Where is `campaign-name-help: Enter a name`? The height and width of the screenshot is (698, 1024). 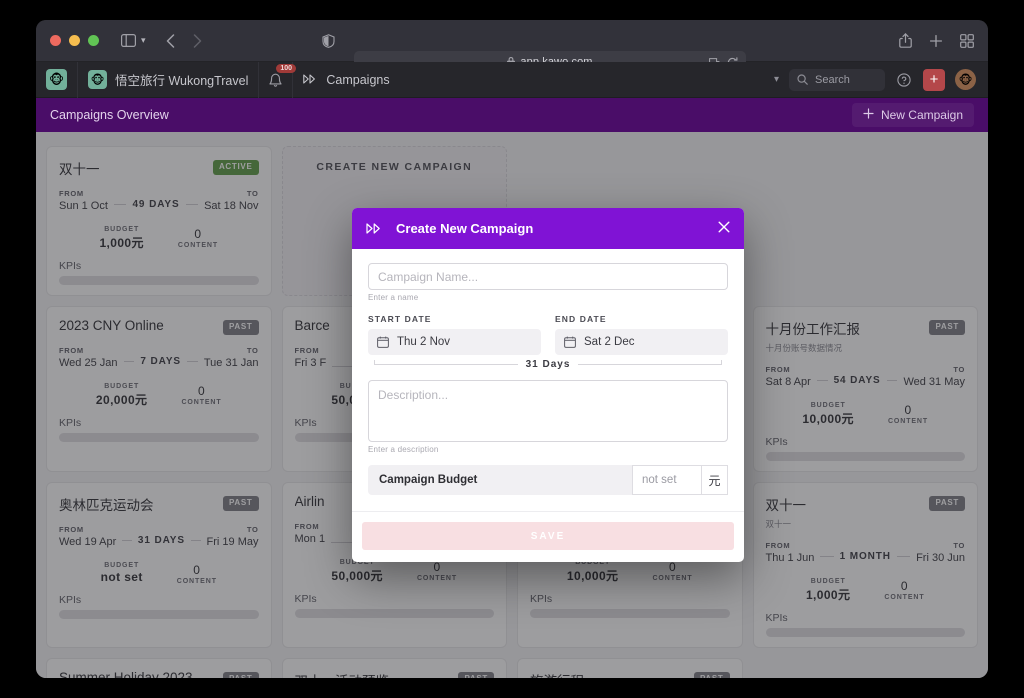 campaign-name-help: Enter a name is located at coordinates (393, 297).